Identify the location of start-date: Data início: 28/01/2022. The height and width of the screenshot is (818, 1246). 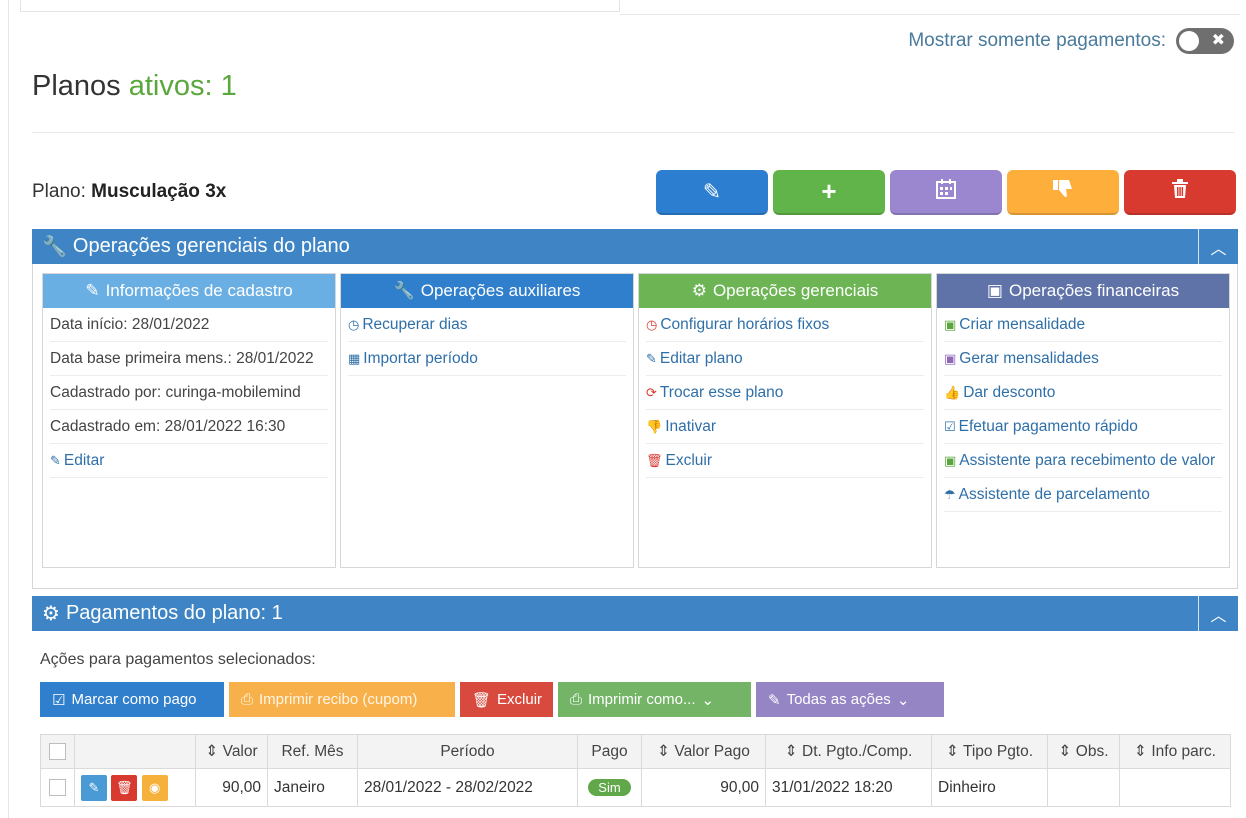
(189, 325).